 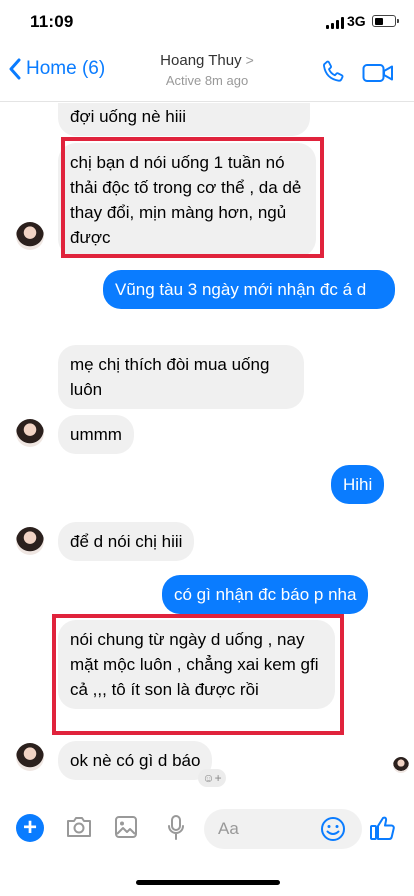 I want to click on photo-icon, so click(x=126, y=827).